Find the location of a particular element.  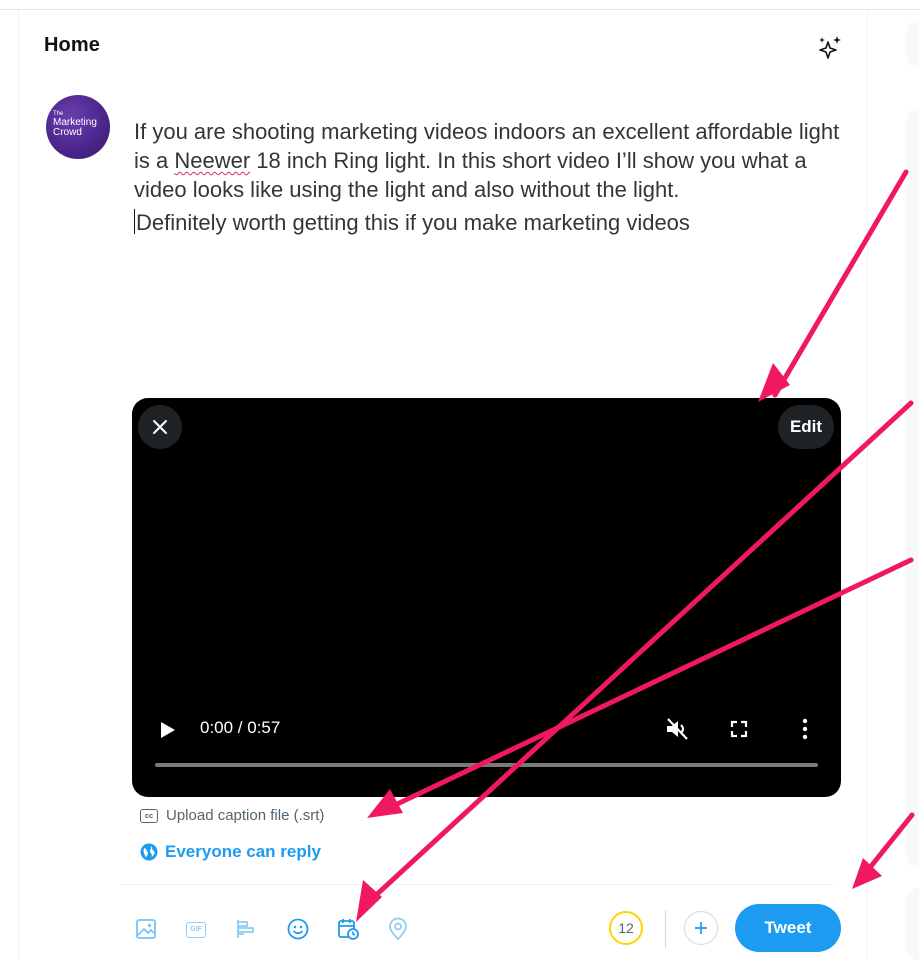

reply-settings-button: Everyone can reply is located at coordinates (230, 852).